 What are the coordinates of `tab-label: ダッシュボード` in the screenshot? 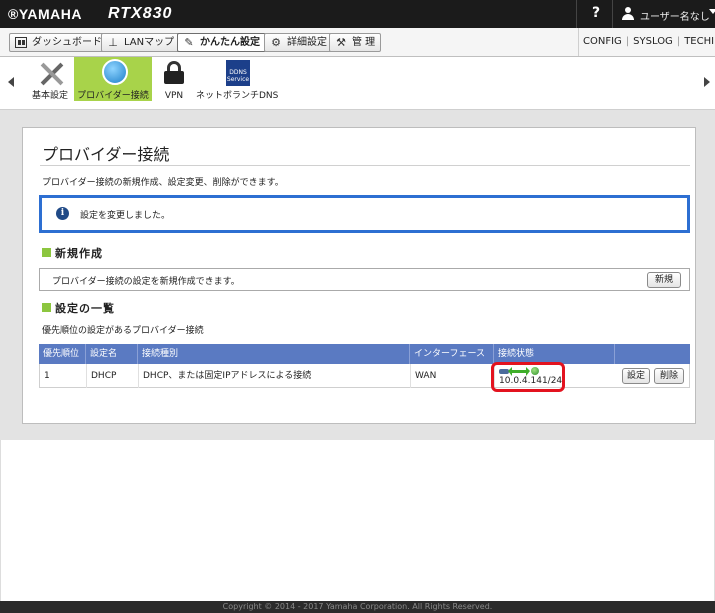 It's located at (67, 42).